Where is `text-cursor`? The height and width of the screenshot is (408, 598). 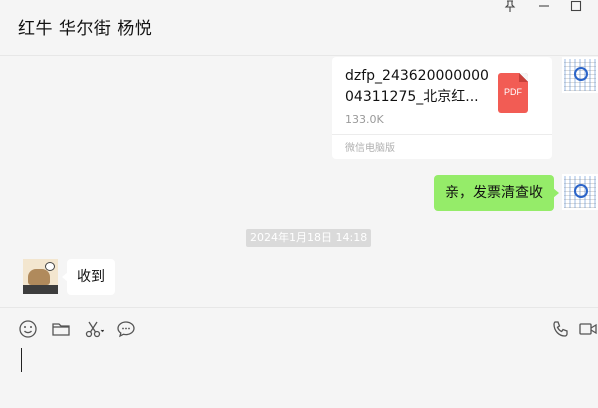 text-cursor is located at coordinates (21, 360).